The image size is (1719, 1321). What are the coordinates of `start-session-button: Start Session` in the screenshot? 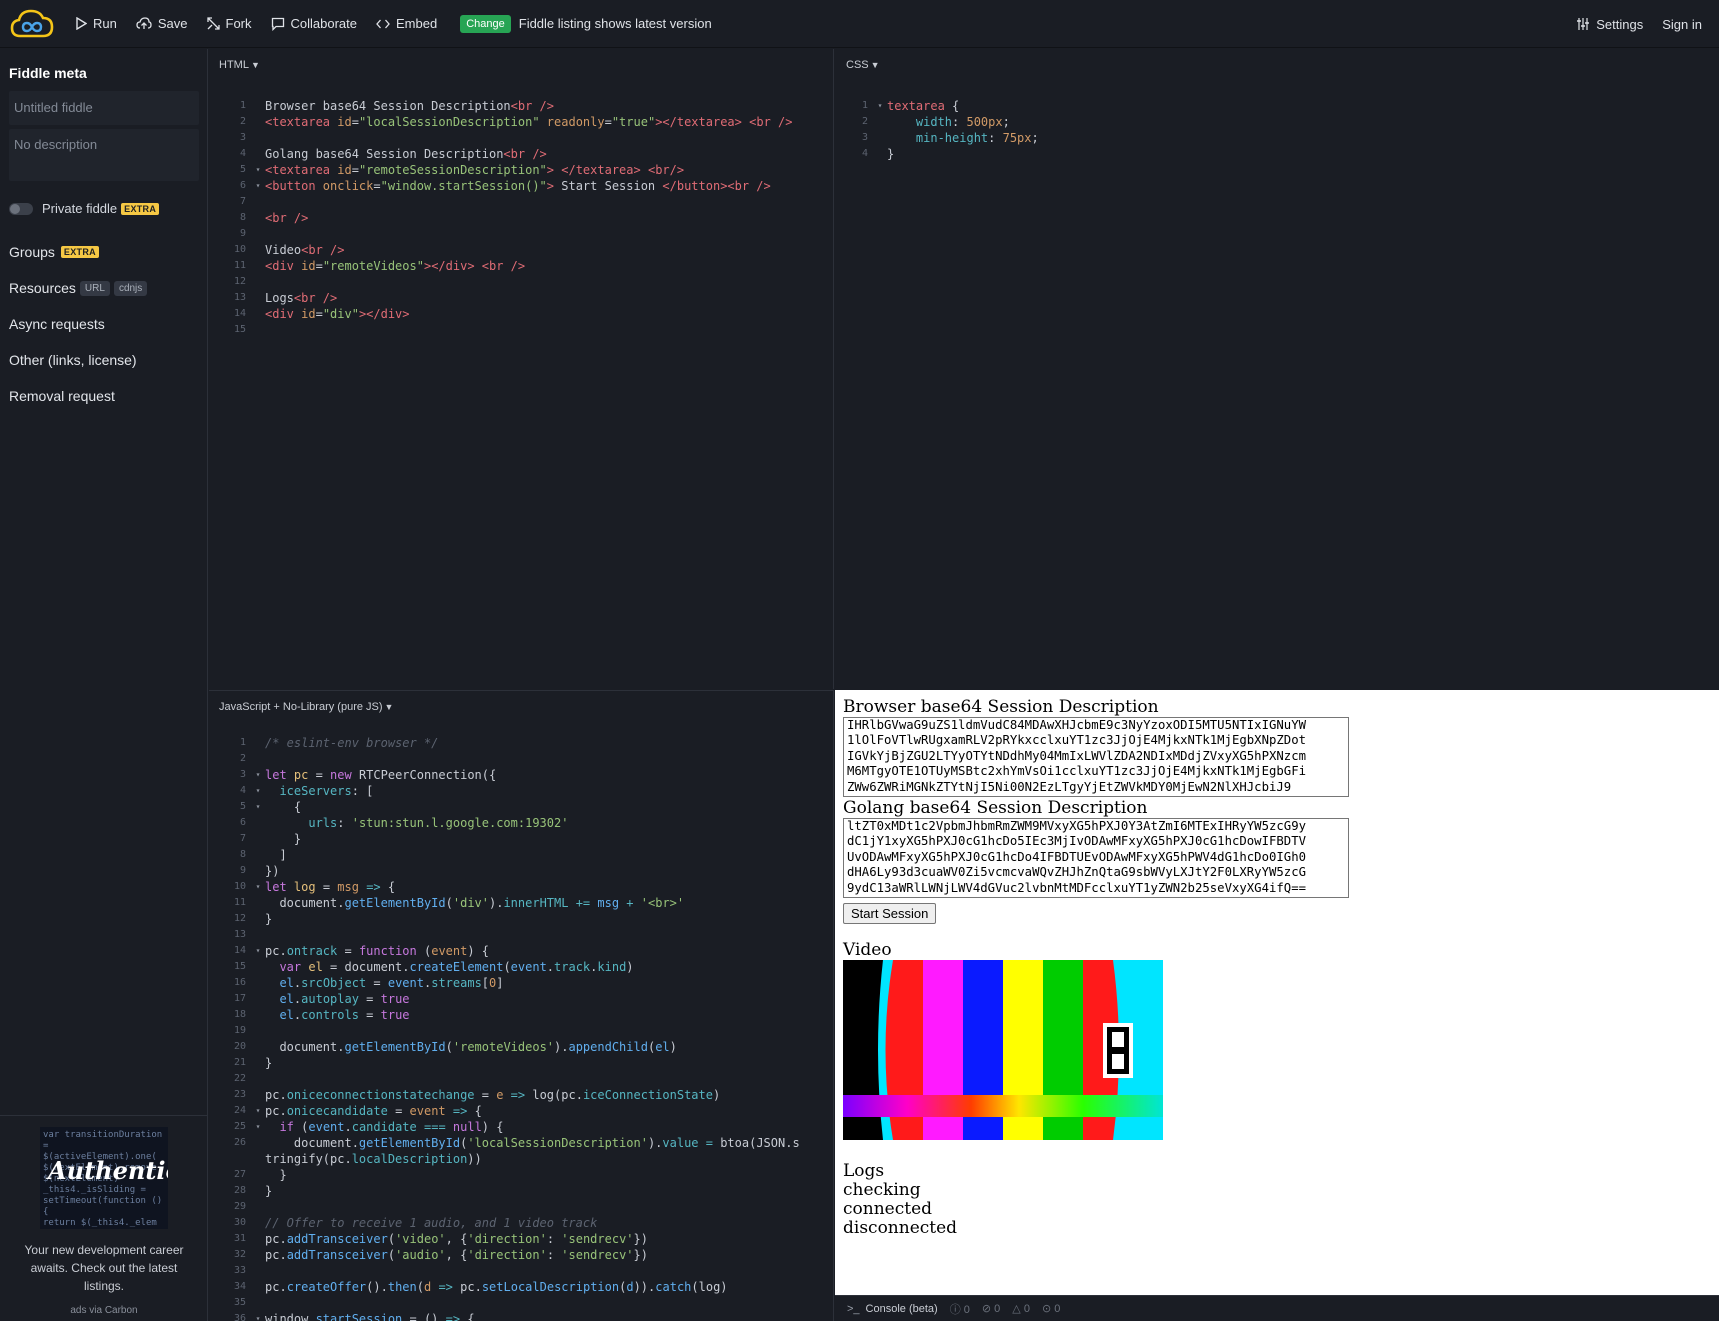 It's located at (890, 913).